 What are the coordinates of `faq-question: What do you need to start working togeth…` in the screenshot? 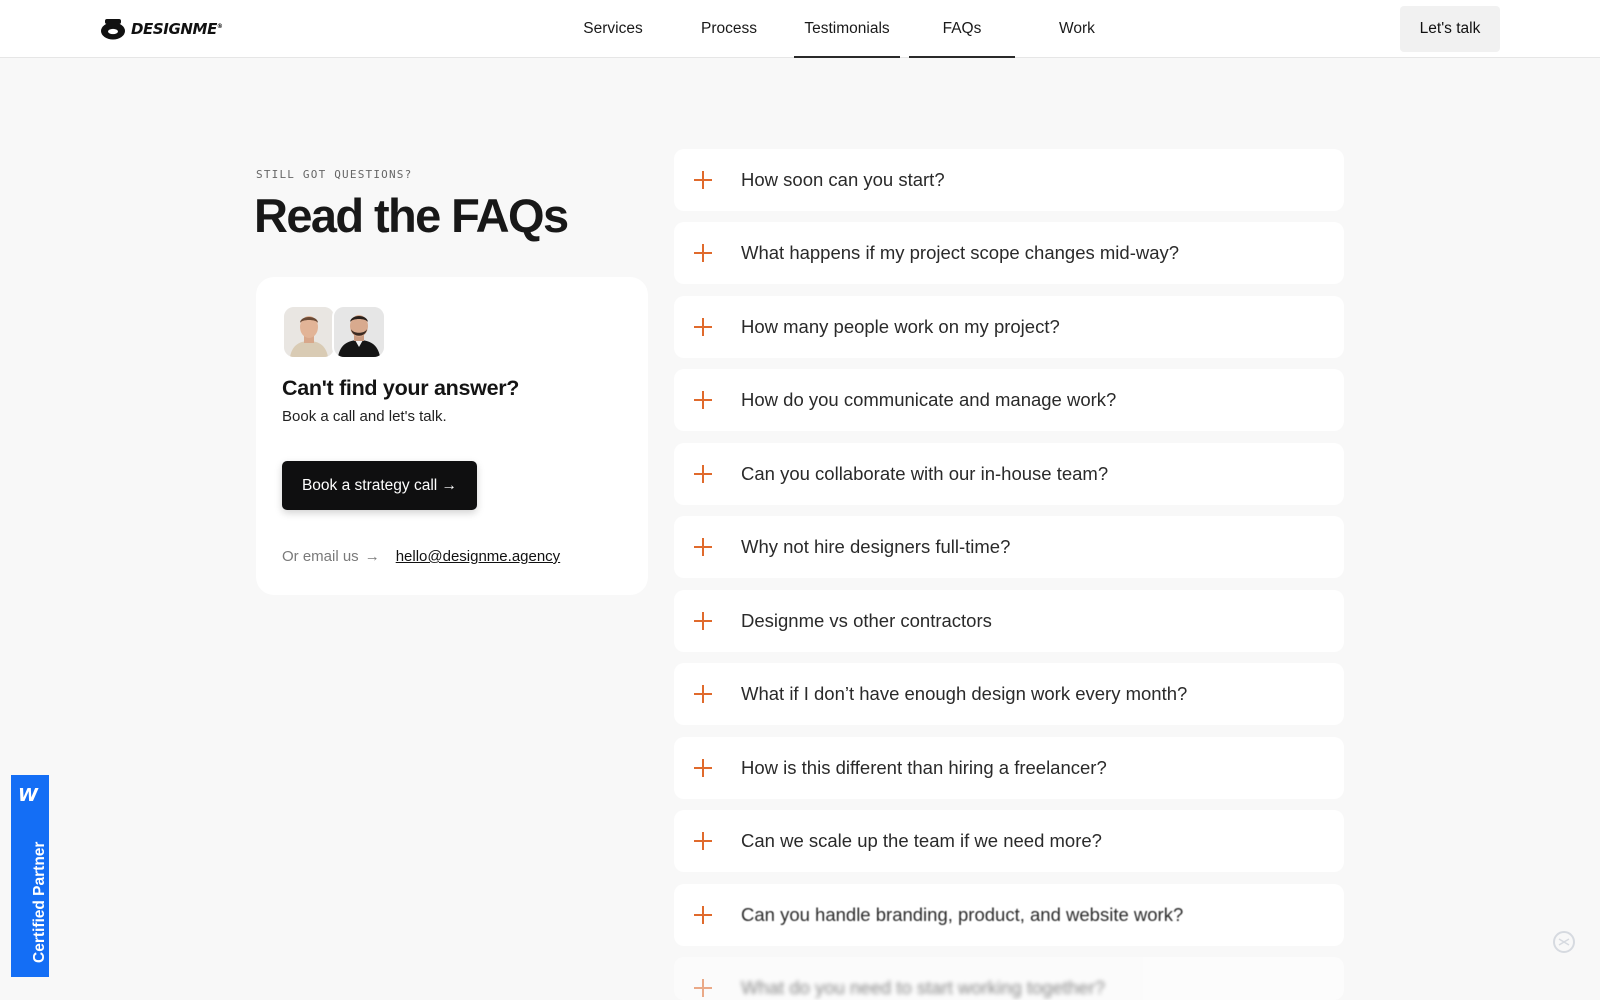 It's located at (923, 987).